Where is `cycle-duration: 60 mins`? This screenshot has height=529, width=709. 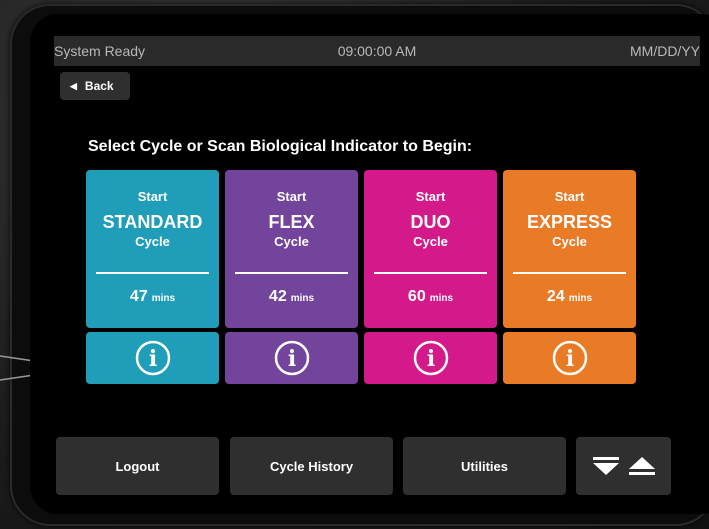 cycle-duration: 60 mins is located at coordinates (430, 297).